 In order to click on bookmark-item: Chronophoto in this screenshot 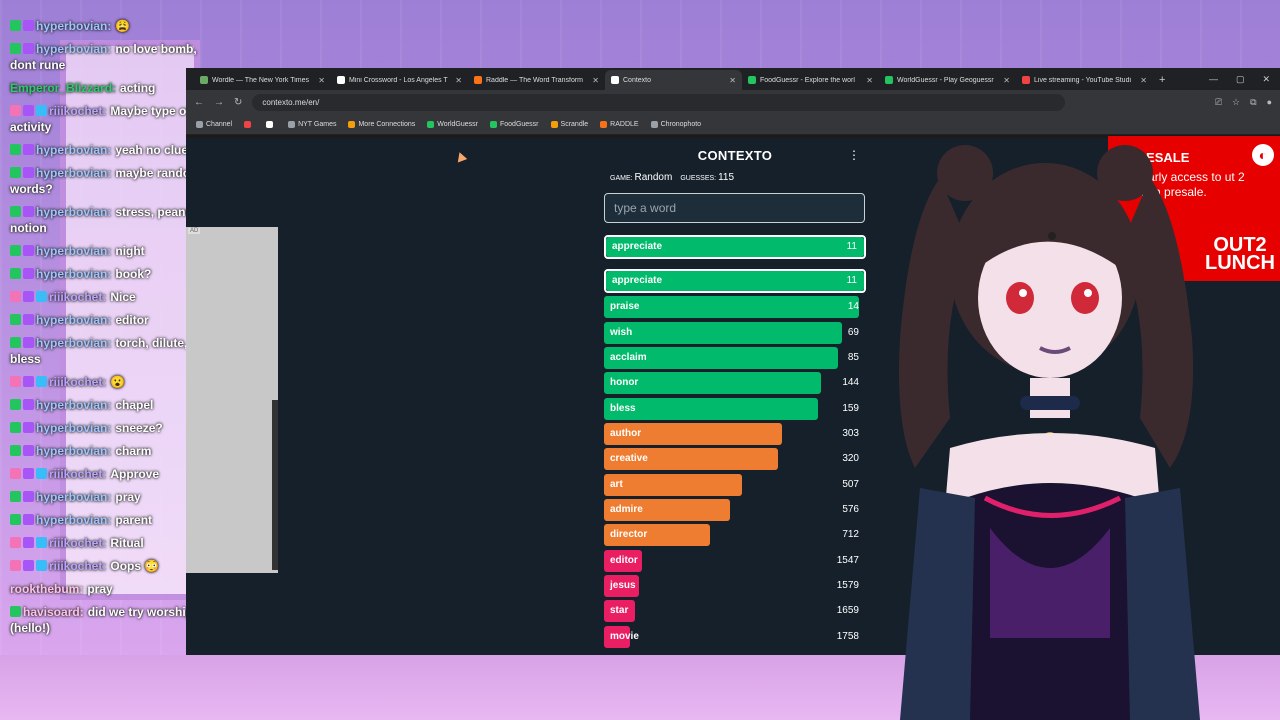, I will do `click(676, 124)`.